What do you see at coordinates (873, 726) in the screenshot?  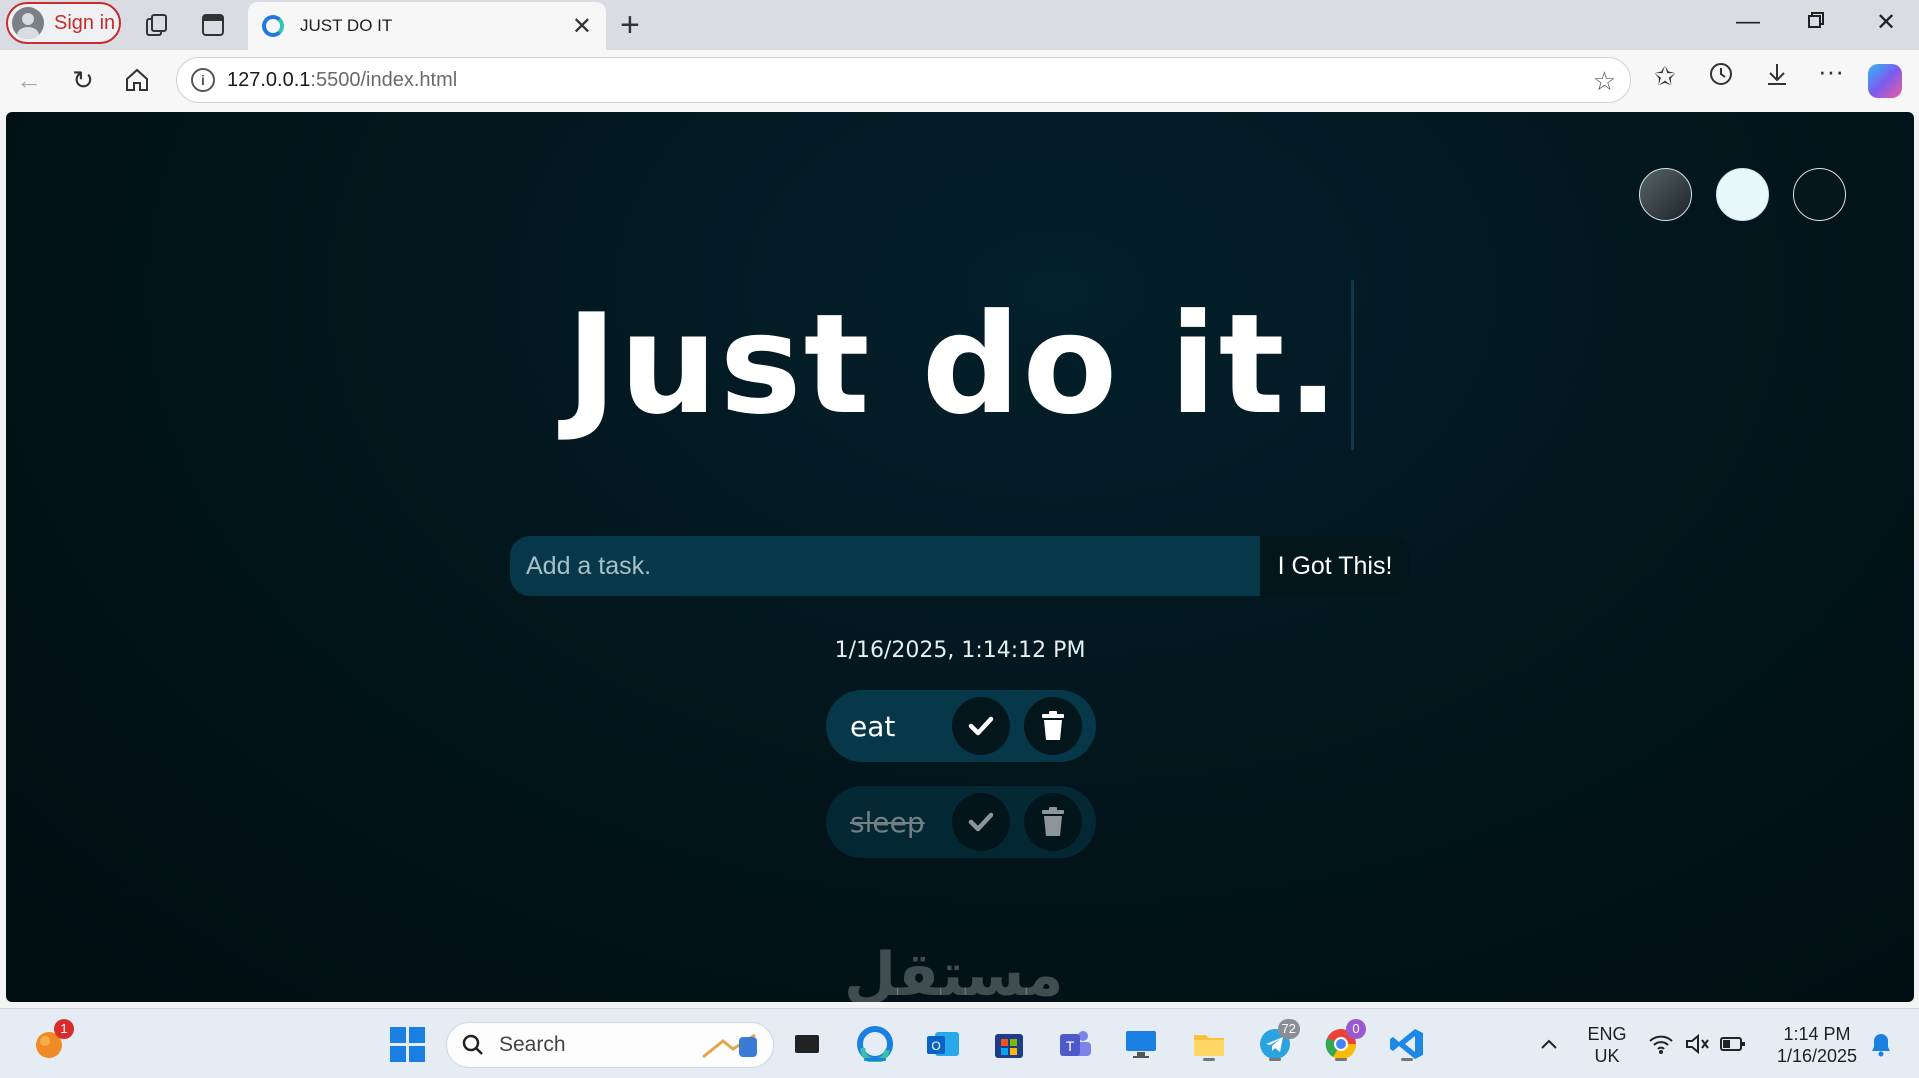 I see `task-text: eat` at bounding box center [873, 726].